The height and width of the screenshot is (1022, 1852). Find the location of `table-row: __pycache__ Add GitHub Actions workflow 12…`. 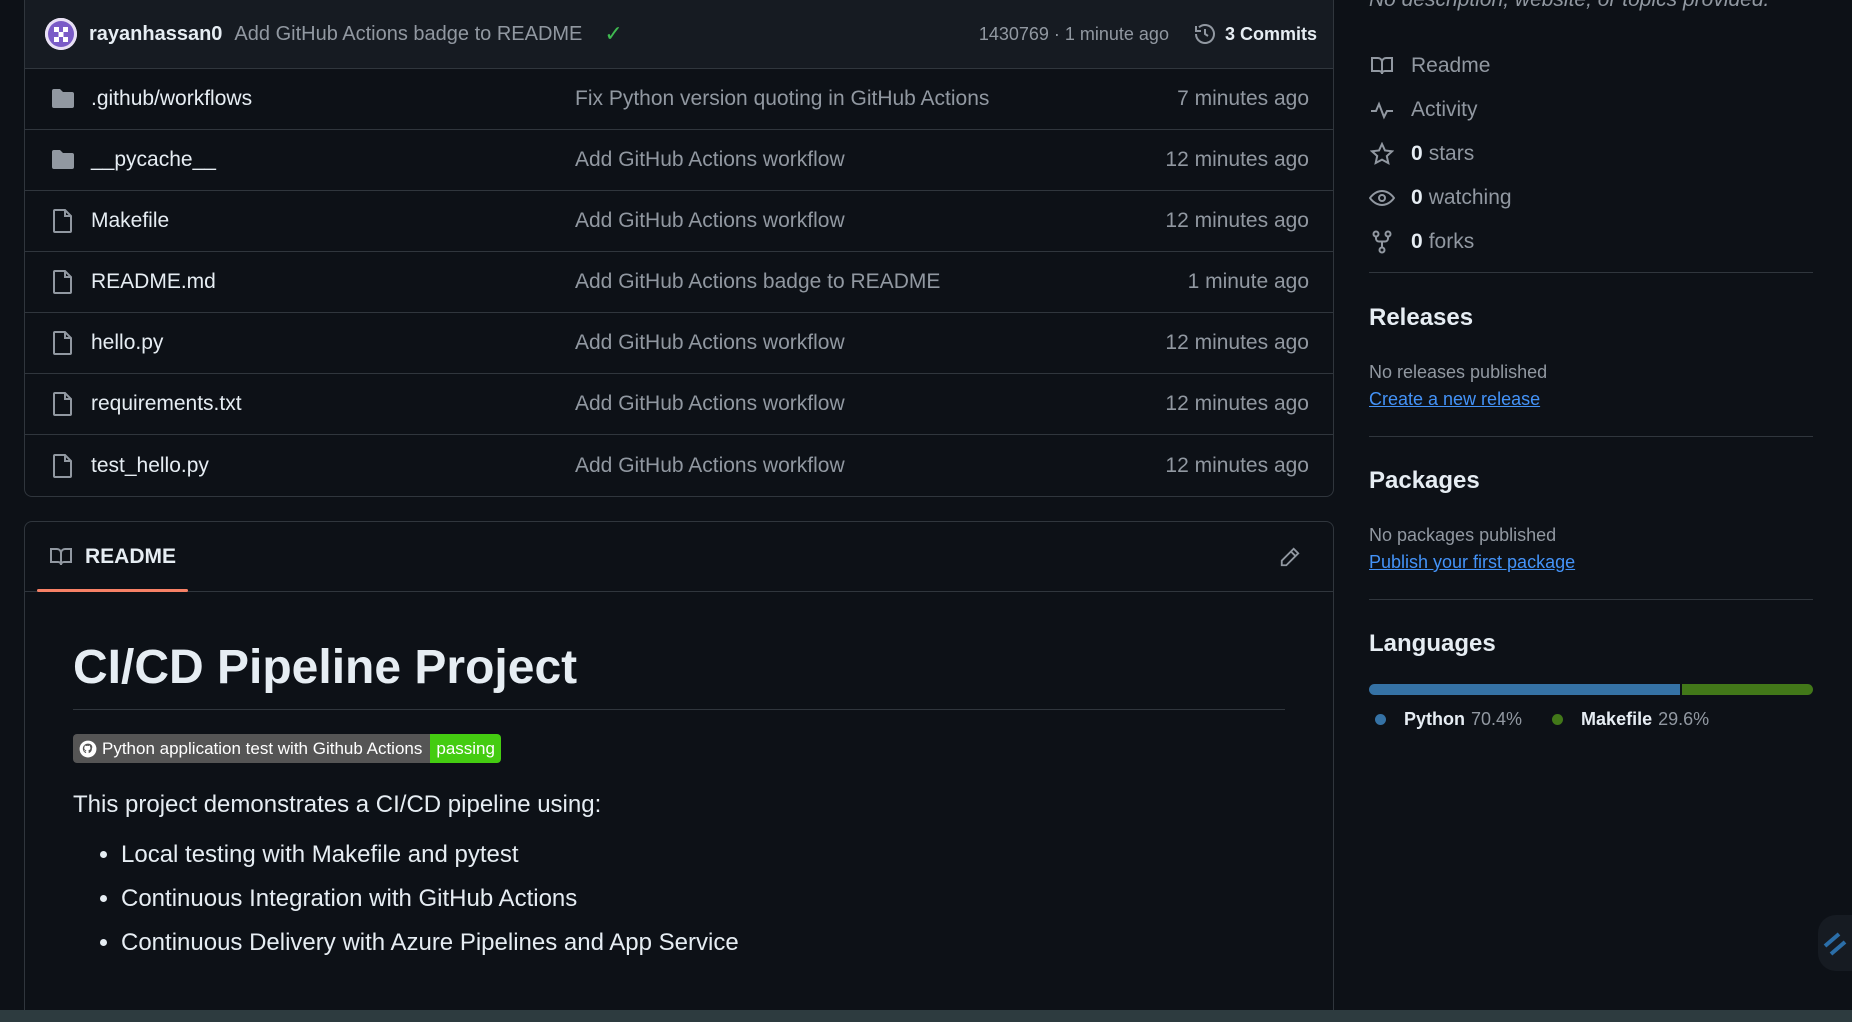

table-row: __pycache__ Add GitHub Actions workflow 12… is located at coordinates (679, 160).